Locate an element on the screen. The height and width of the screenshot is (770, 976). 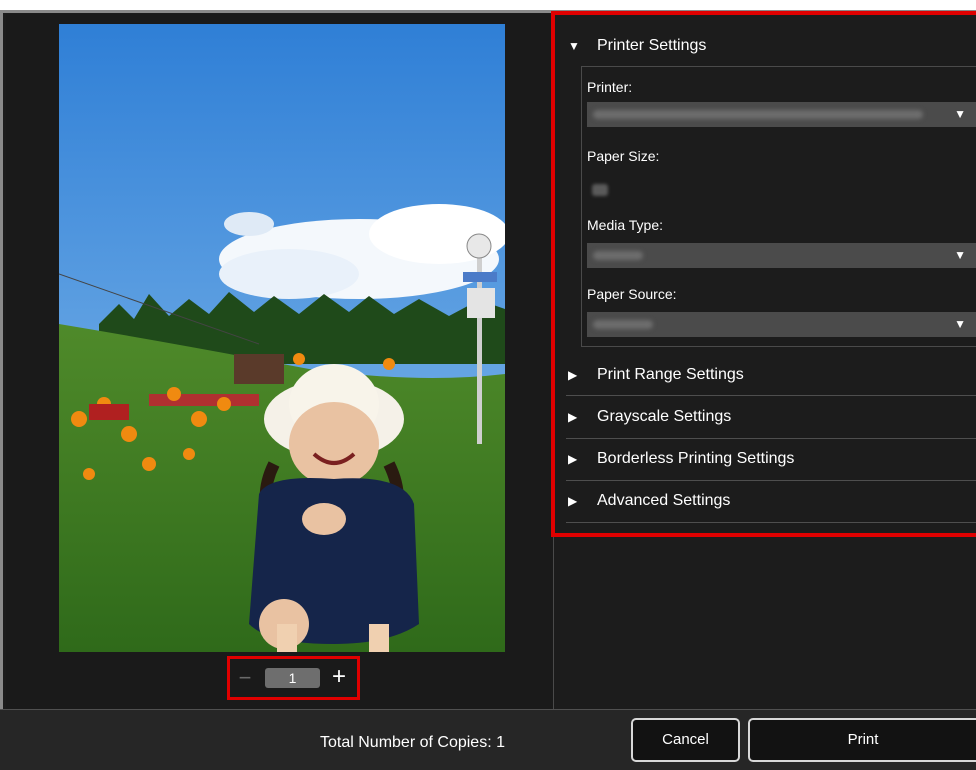
advanced-settings-header: ▶ Advanced Settings is located at coordinates (771, 501).